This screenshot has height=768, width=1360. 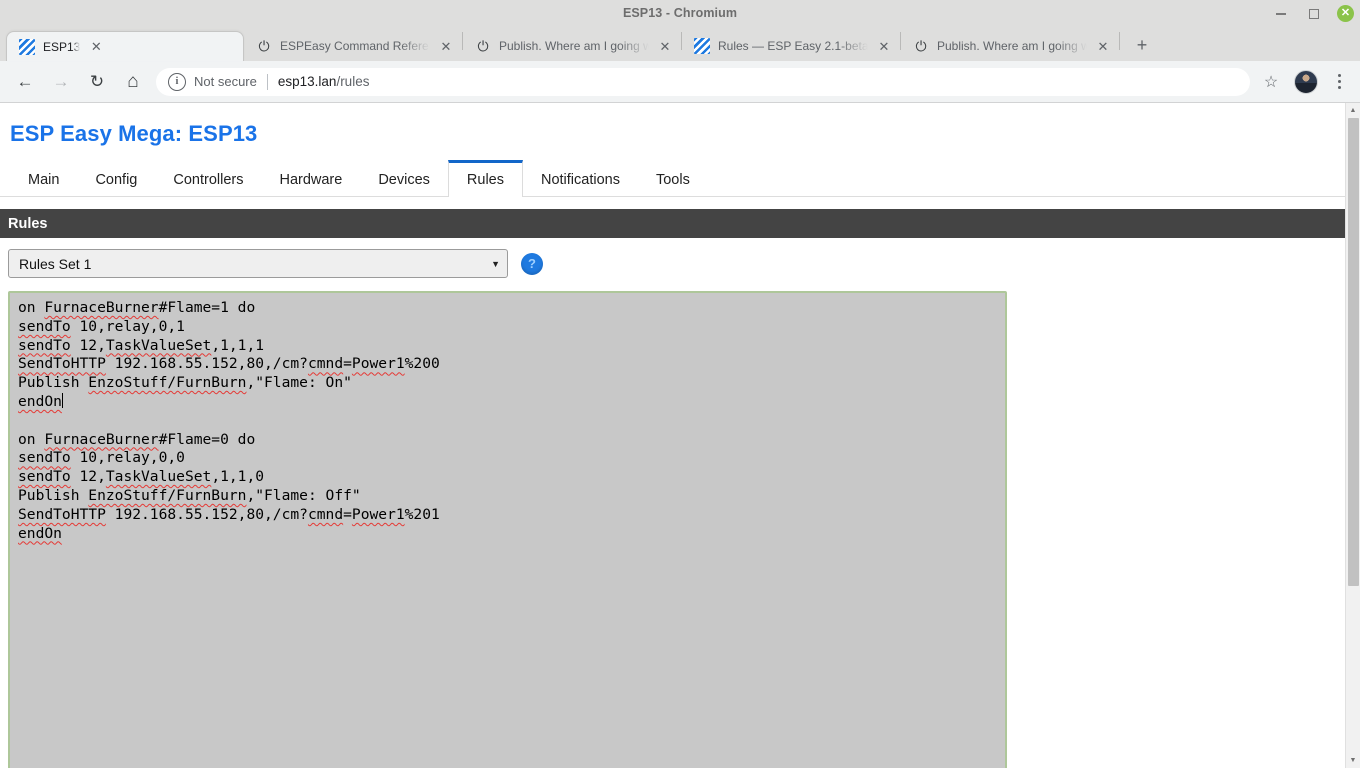 What do you see at coordinates (1353, 110) in the screenshot?
I see `scroll-up-icon: ▲` at bounding box center [1353, 110].